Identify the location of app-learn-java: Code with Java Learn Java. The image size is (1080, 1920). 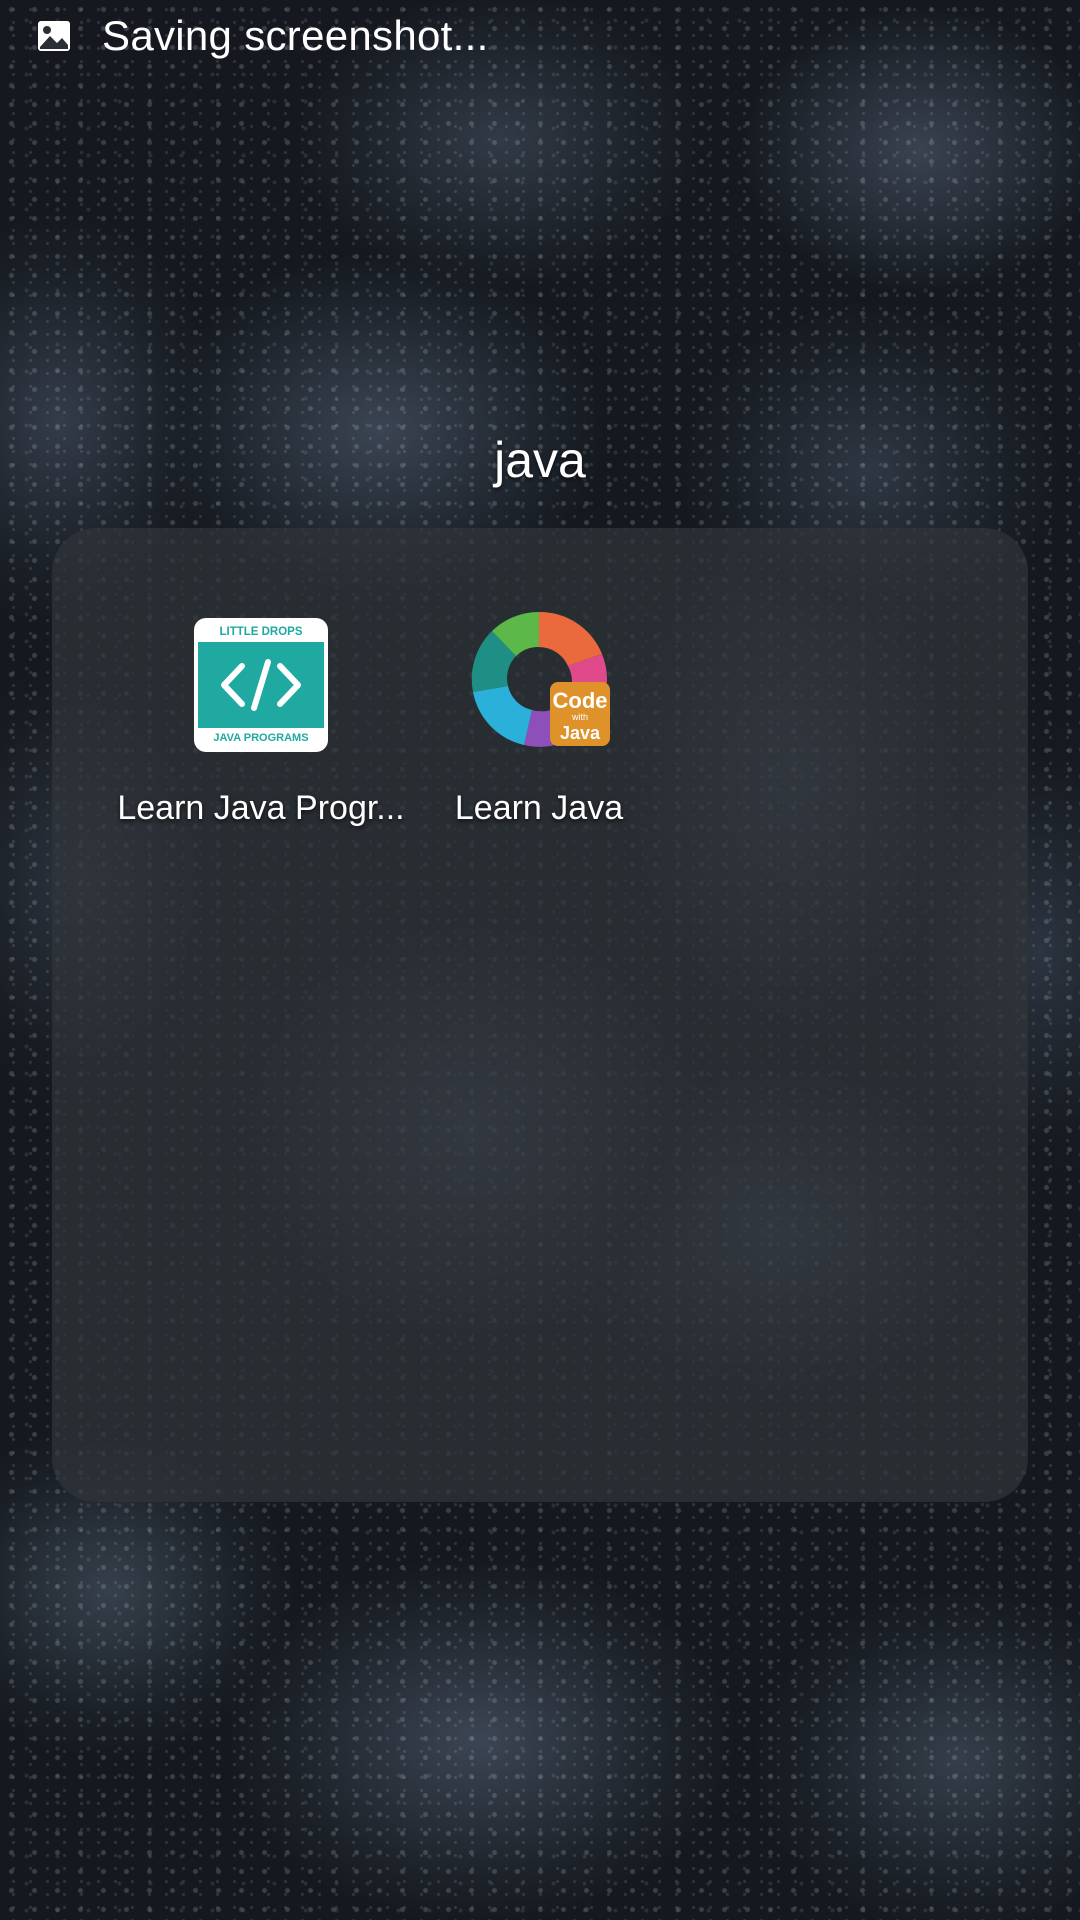
(539, 717).